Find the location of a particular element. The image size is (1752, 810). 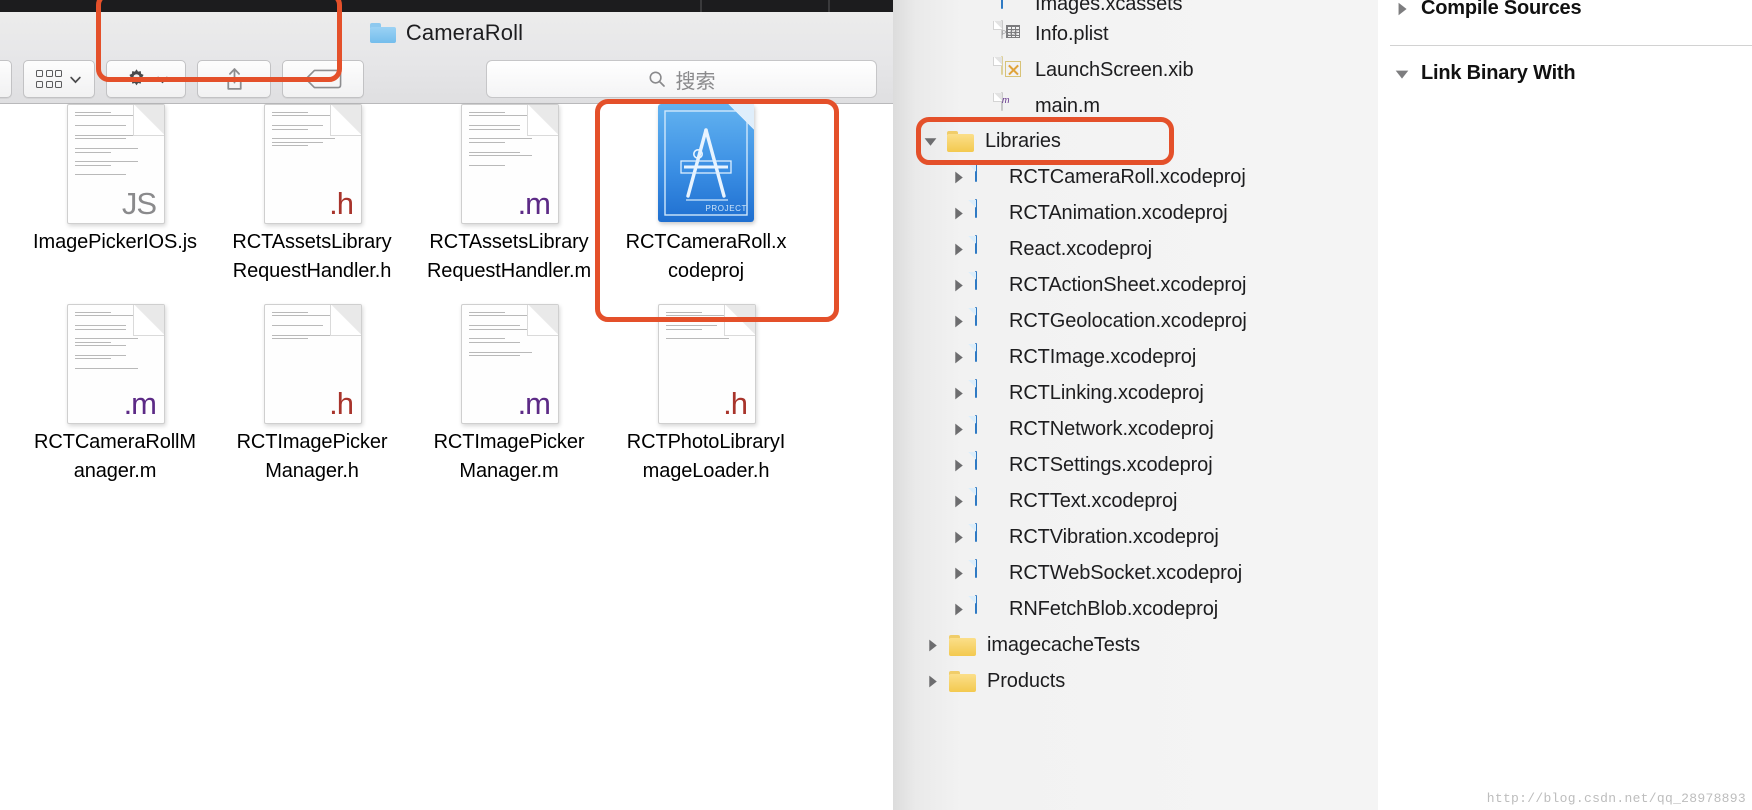

column-view-button is located at coordinates (6, 79).